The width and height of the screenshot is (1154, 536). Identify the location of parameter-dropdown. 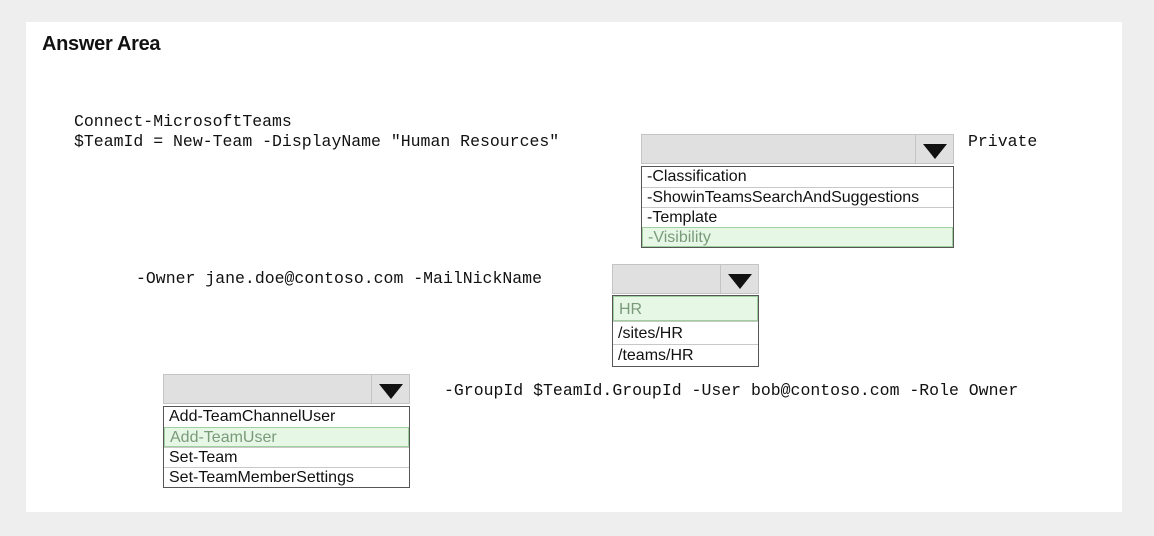
(797, 149).